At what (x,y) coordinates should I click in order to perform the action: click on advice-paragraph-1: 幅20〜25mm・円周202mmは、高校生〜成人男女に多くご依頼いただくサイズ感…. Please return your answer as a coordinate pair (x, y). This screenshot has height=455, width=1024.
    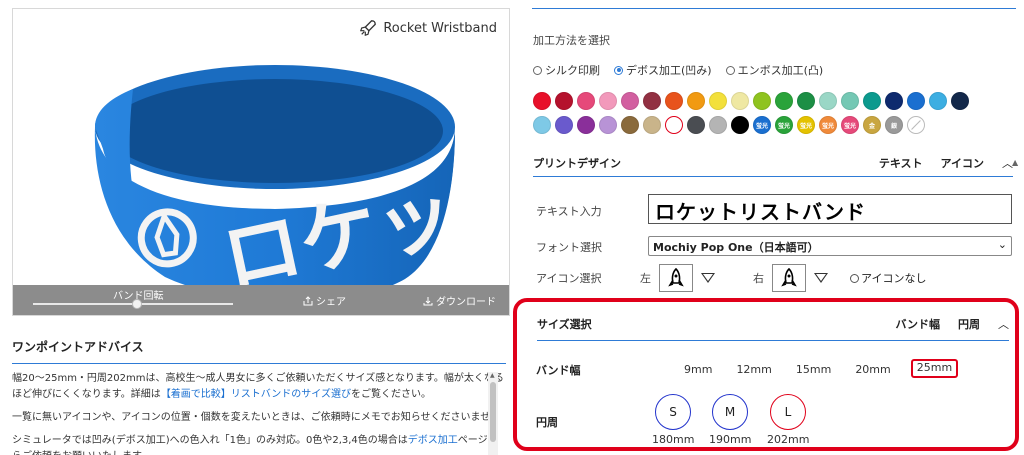
    Looking at the image, I should click on (259, 387).